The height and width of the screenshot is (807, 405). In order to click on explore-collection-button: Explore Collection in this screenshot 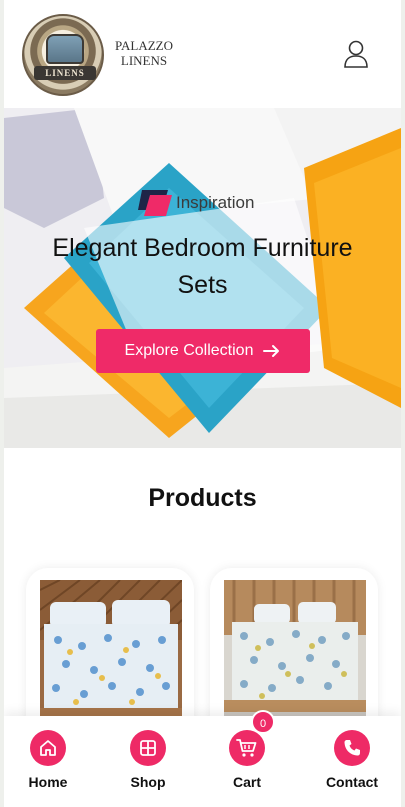, I will do `click(203, 351)`.